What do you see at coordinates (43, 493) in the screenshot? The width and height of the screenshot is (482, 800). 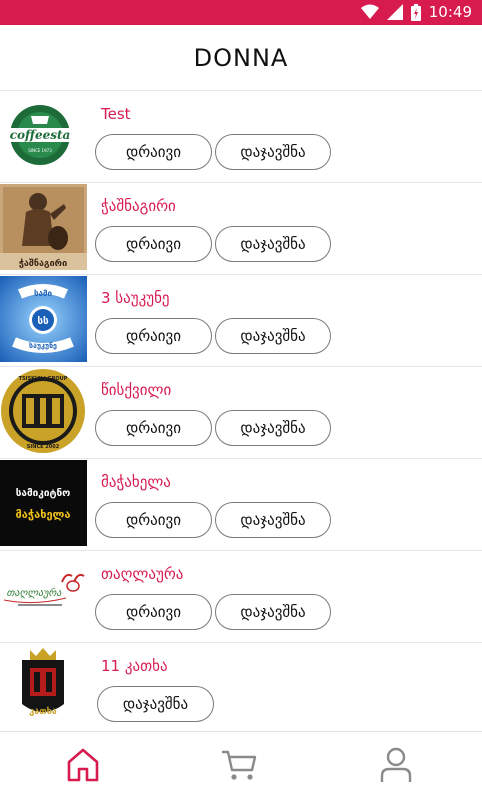 I see `svg-text: სამიკიტნო` at bounding box center [43, 493].